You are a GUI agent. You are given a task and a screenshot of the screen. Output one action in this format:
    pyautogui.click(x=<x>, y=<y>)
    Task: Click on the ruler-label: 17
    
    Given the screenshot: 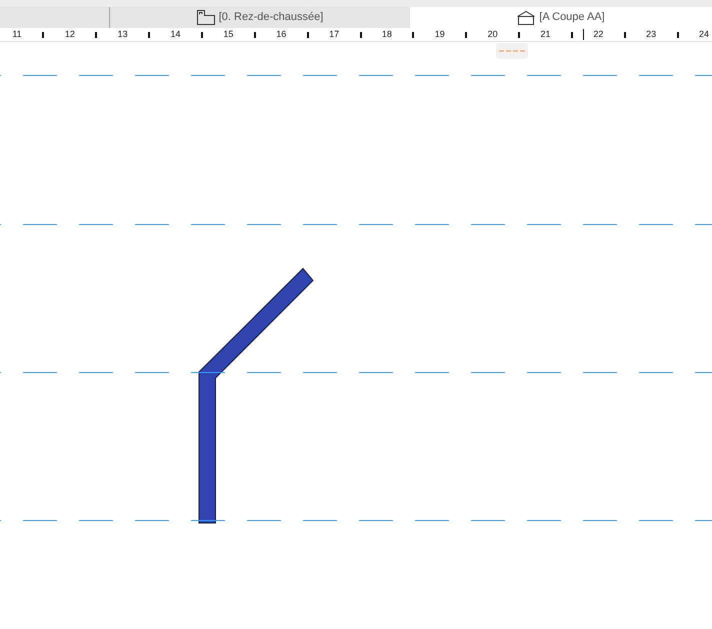 What is the action you would take?
    pyautogui.click(x=334, y=34)
    